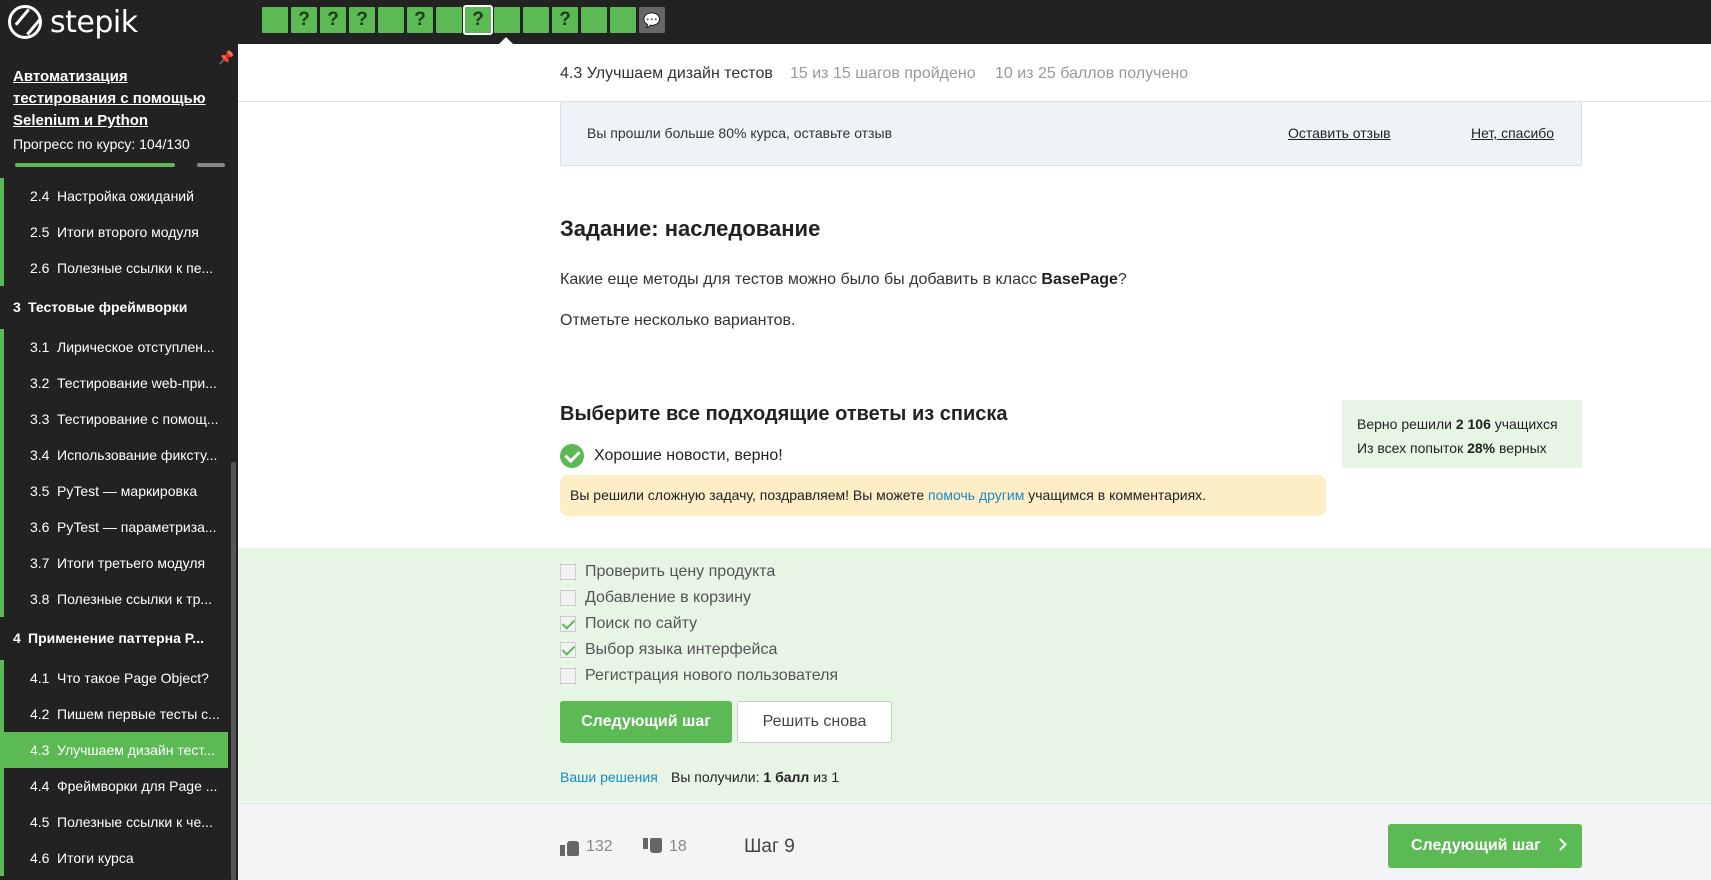 This screenshot has height=880, width=1711. I want to click on answer-option: Проверить цену продукта, so click(667, 572).